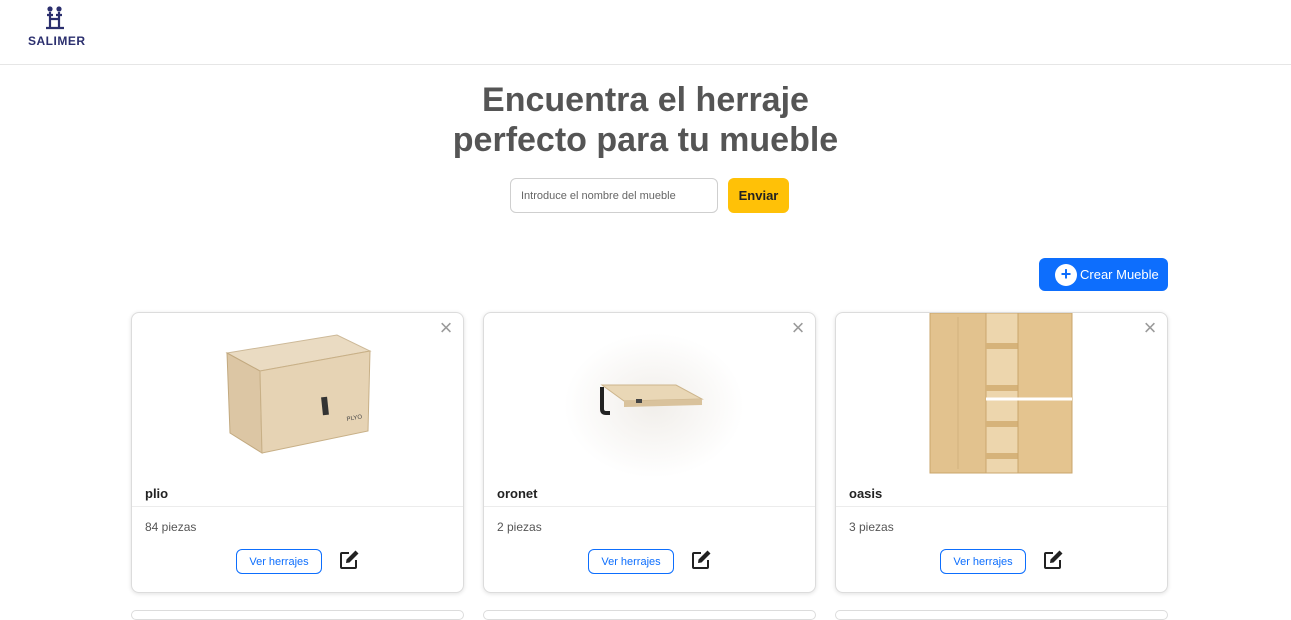 The height and width of the screenshot is (620, 1291). I want to click on furniture-search-input, so click(614, 195).